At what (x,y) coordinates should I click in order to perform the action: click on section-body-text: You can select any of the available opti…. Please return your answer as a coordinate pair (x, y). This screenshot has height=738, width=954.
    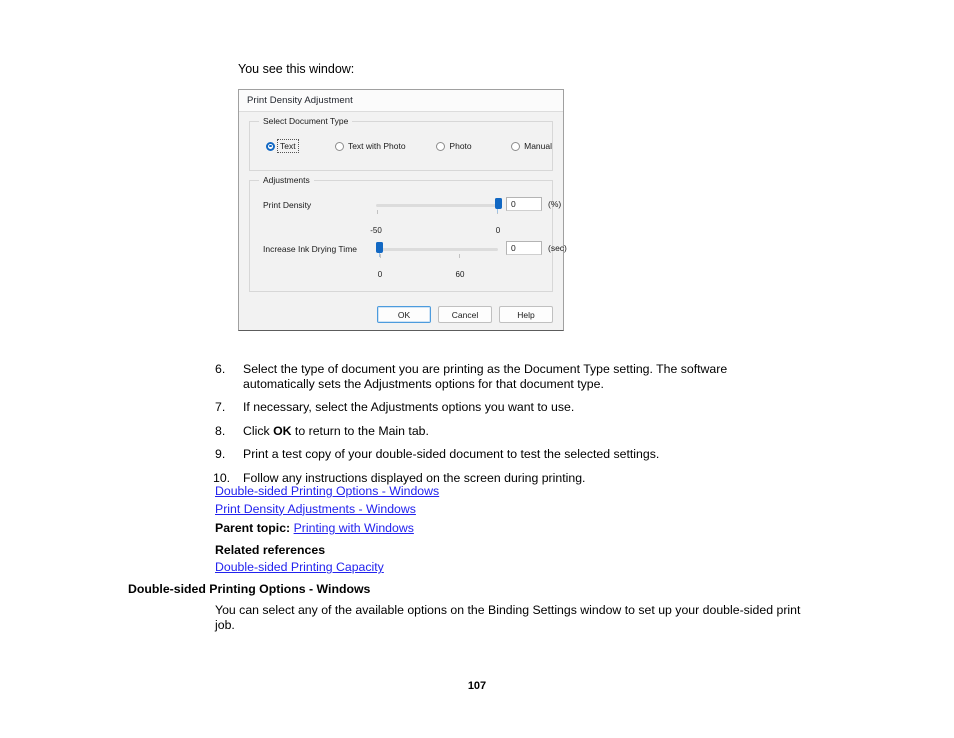
    Looking at the image, I should click on (508, 617).